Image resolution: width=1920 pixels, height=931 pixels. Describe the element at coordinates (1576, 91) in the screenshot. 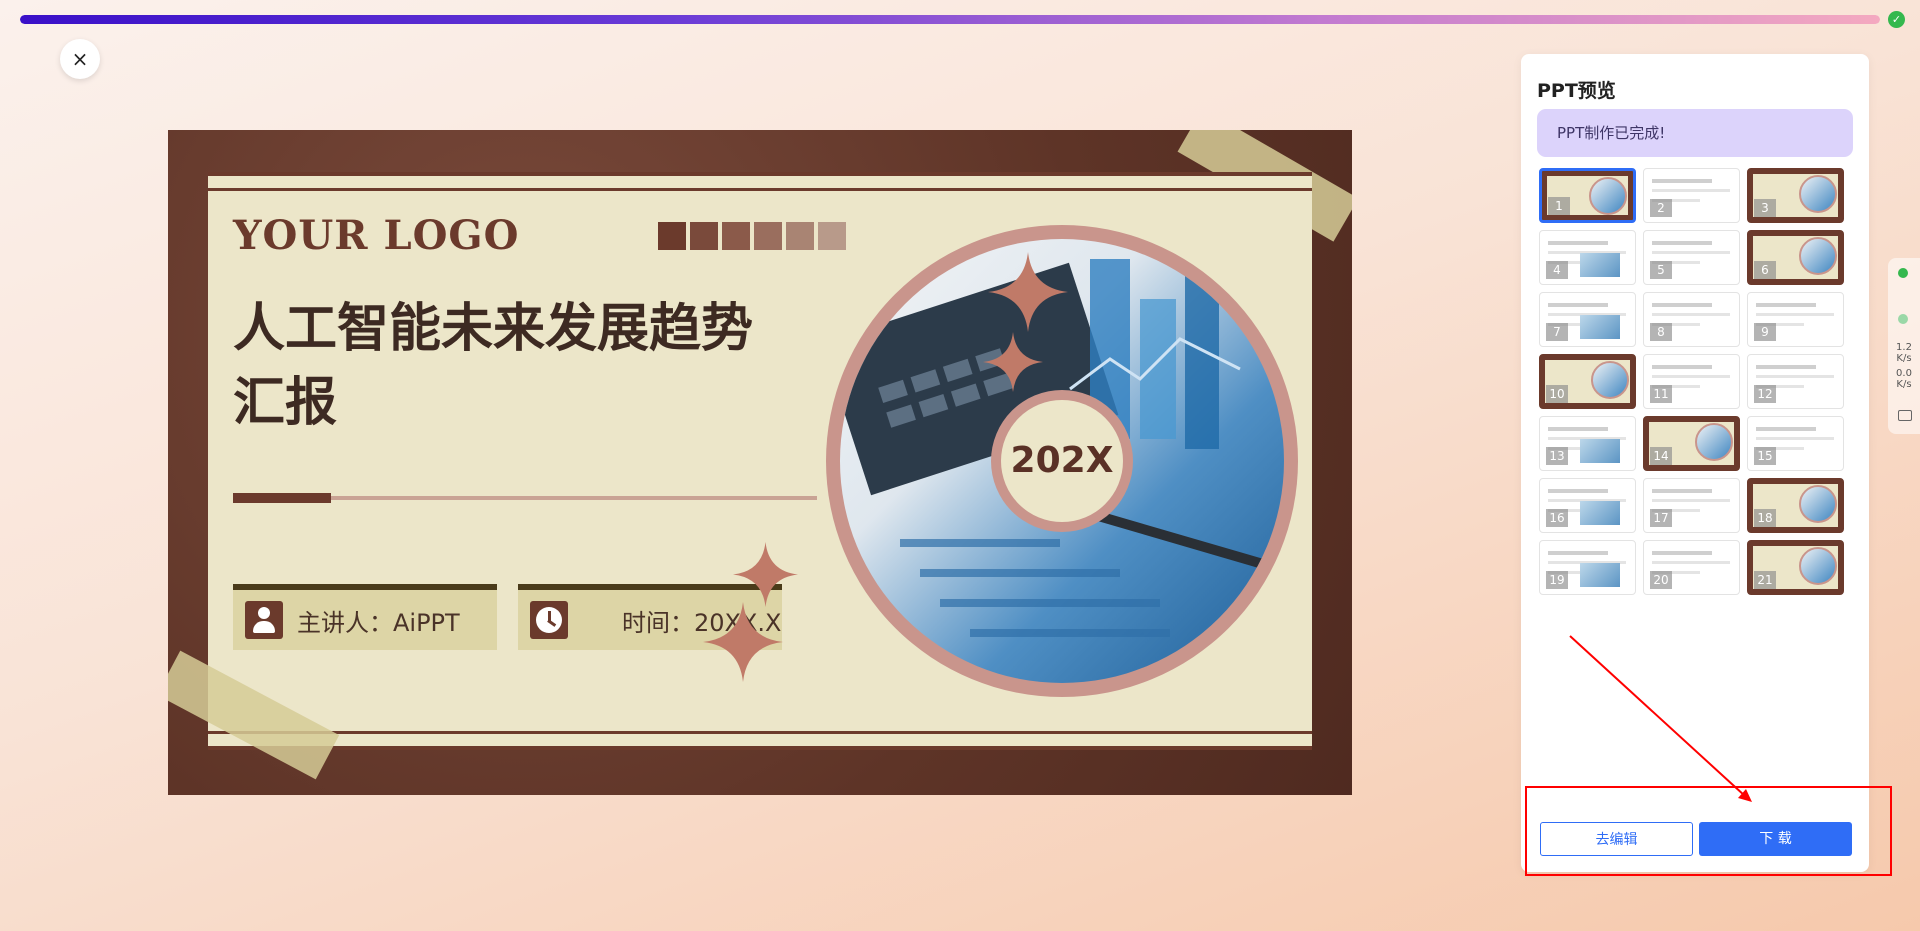

I see `panel-title: PPT预览` at that location.